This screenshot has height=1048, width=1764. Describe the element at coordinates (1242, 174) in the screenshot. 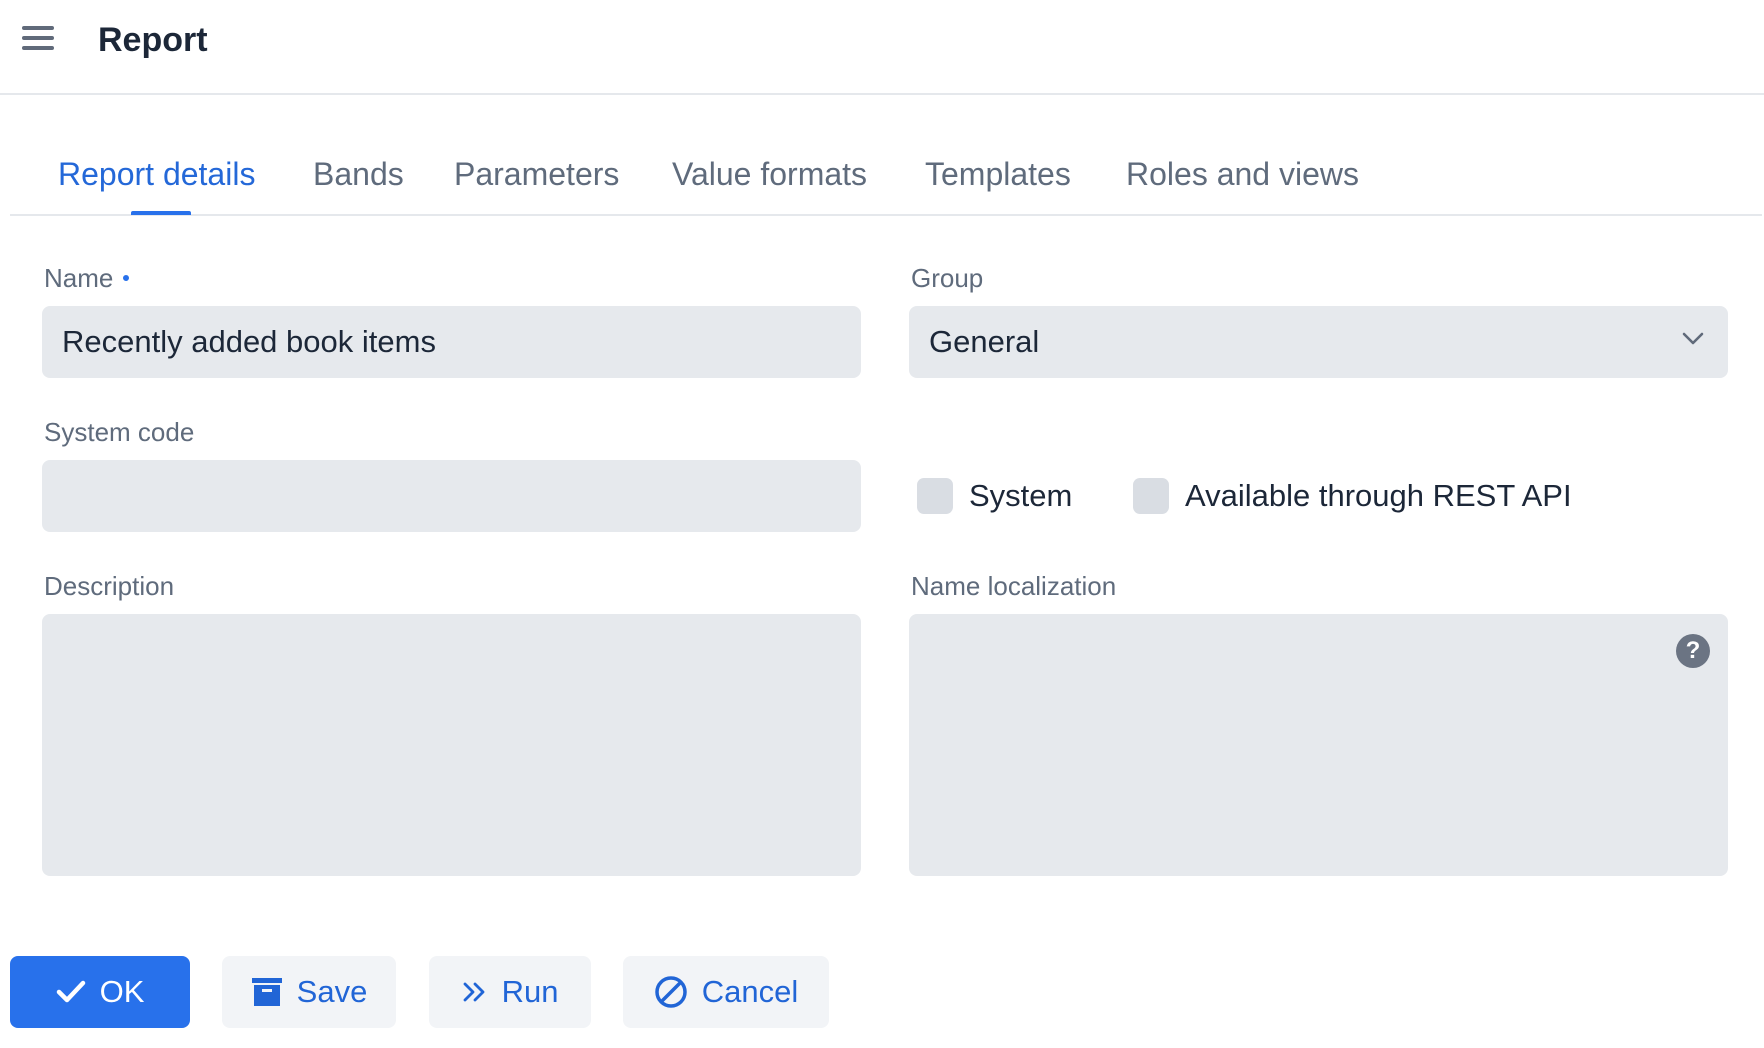

I see `tab-roles-and-views: Roles and views` at that location.